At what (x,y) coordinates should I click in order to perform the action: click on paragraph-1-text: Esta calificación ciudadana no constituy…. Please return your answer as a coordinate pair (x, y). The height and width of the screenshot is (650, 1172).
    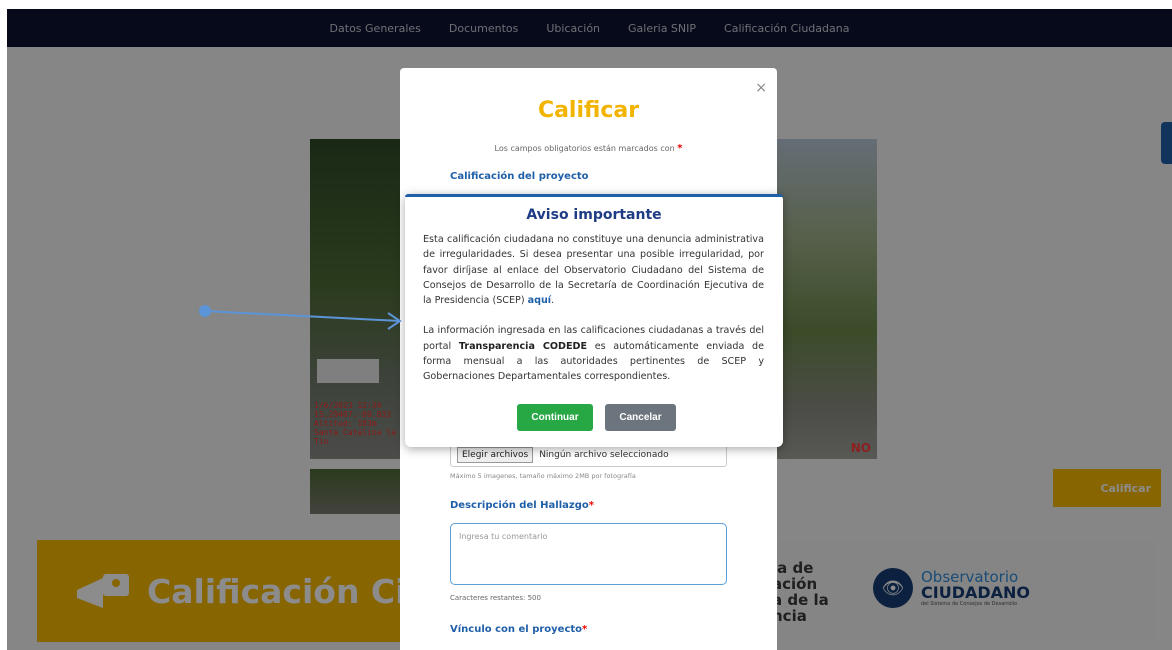
    Looking at the image, I should click on (593, 270).